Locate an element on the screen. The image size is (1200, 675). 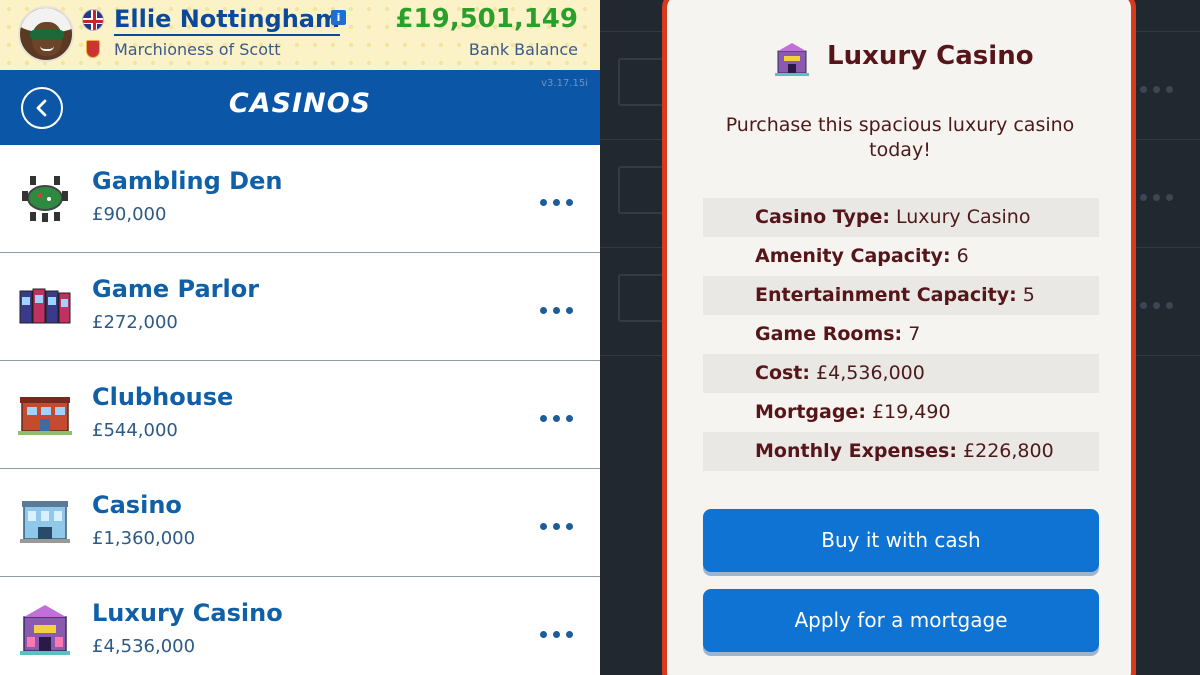
apply-mortgage-button: Apply for a mortgage is located at coordinates (901, 620).